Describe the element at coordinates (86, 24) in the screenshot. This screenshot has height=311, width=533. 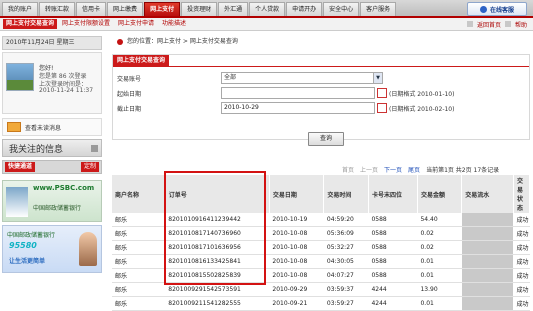
I see `subnav-limit-settings: 网上支付限额设置` at that location.